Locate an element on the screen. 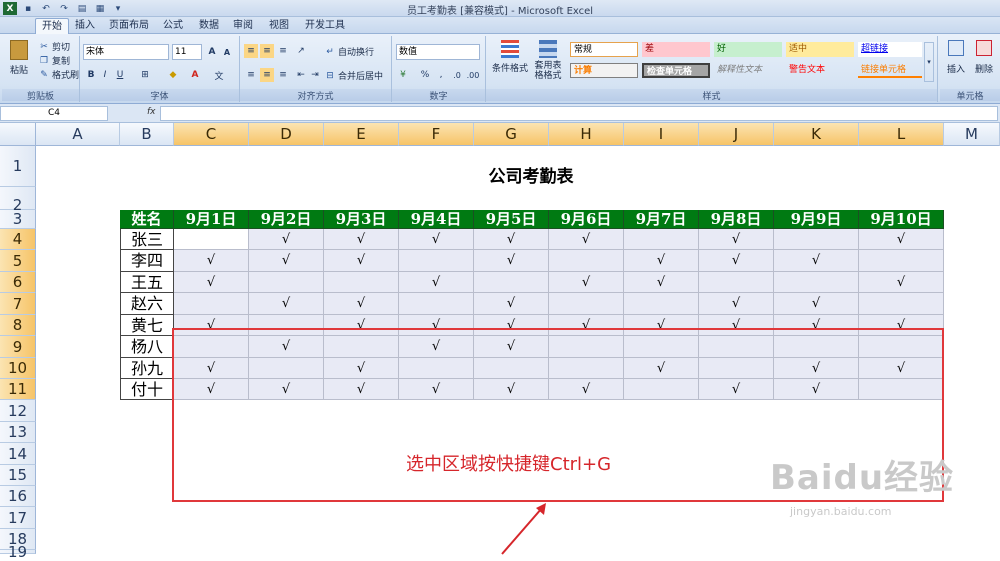 The height and width of the screenshot is (561, 1000). increase-decimal-icon: .0 is located at coordinates (457, 75).